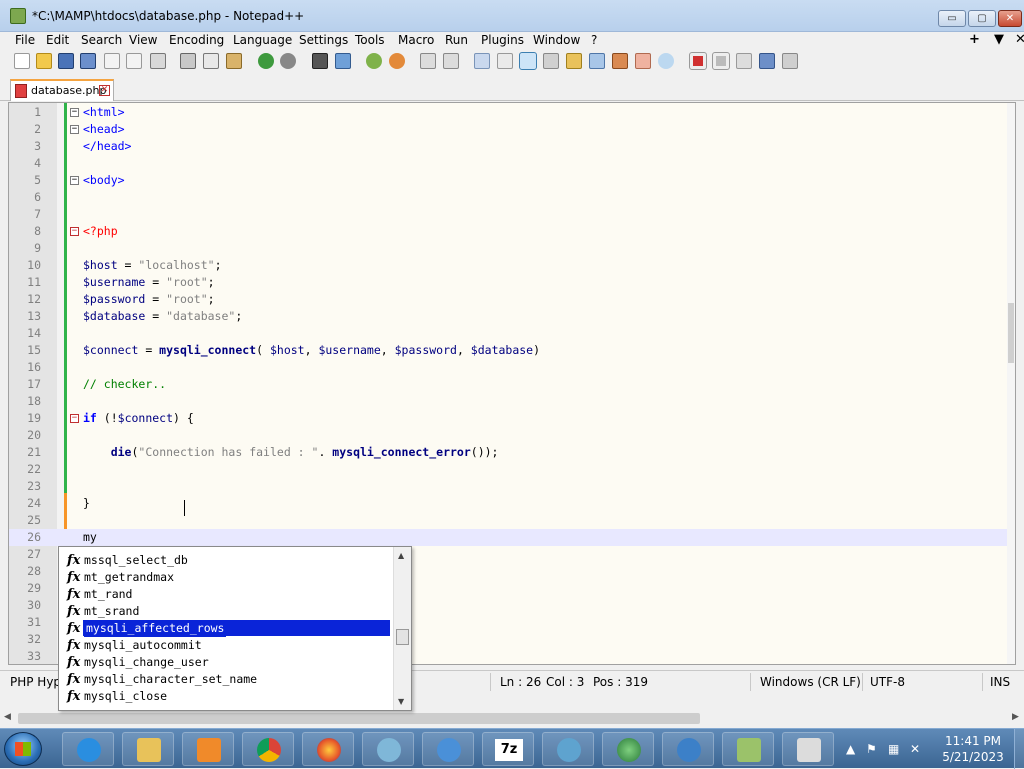  I want to click on copy-icon, so click(211, 61).